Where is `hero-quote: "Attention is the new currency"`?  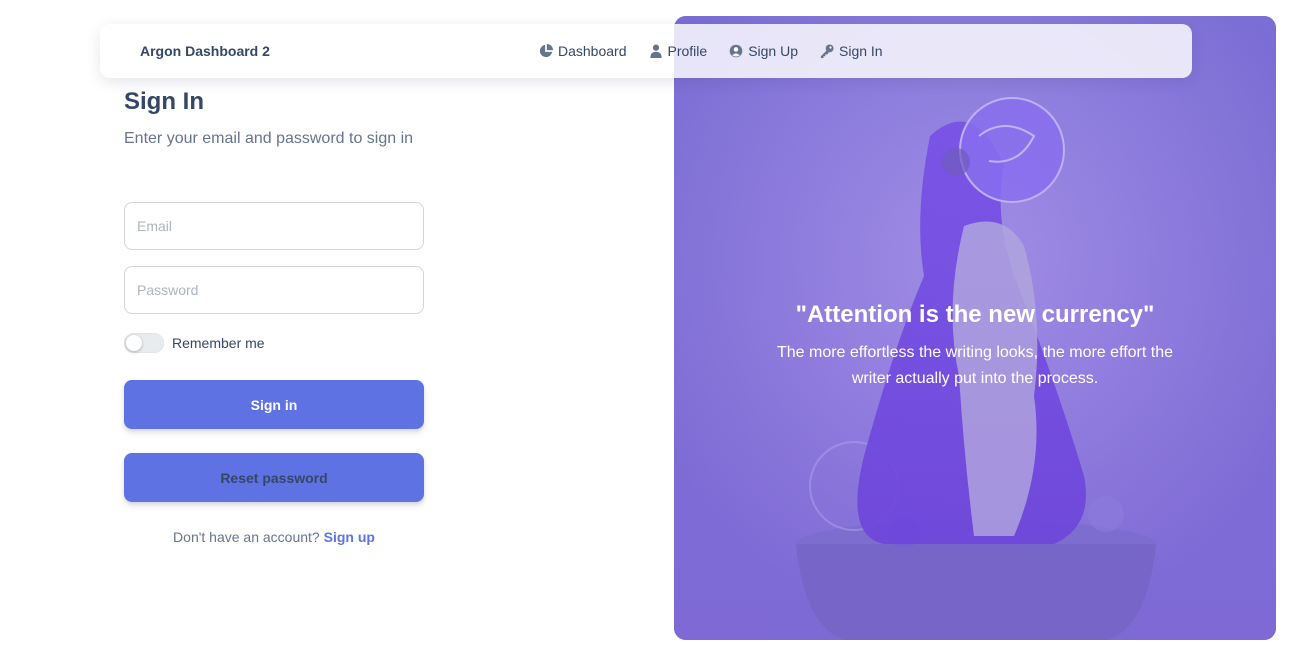 hero-quote: "Attention is the new currency" is located at coordinates (975, 314).